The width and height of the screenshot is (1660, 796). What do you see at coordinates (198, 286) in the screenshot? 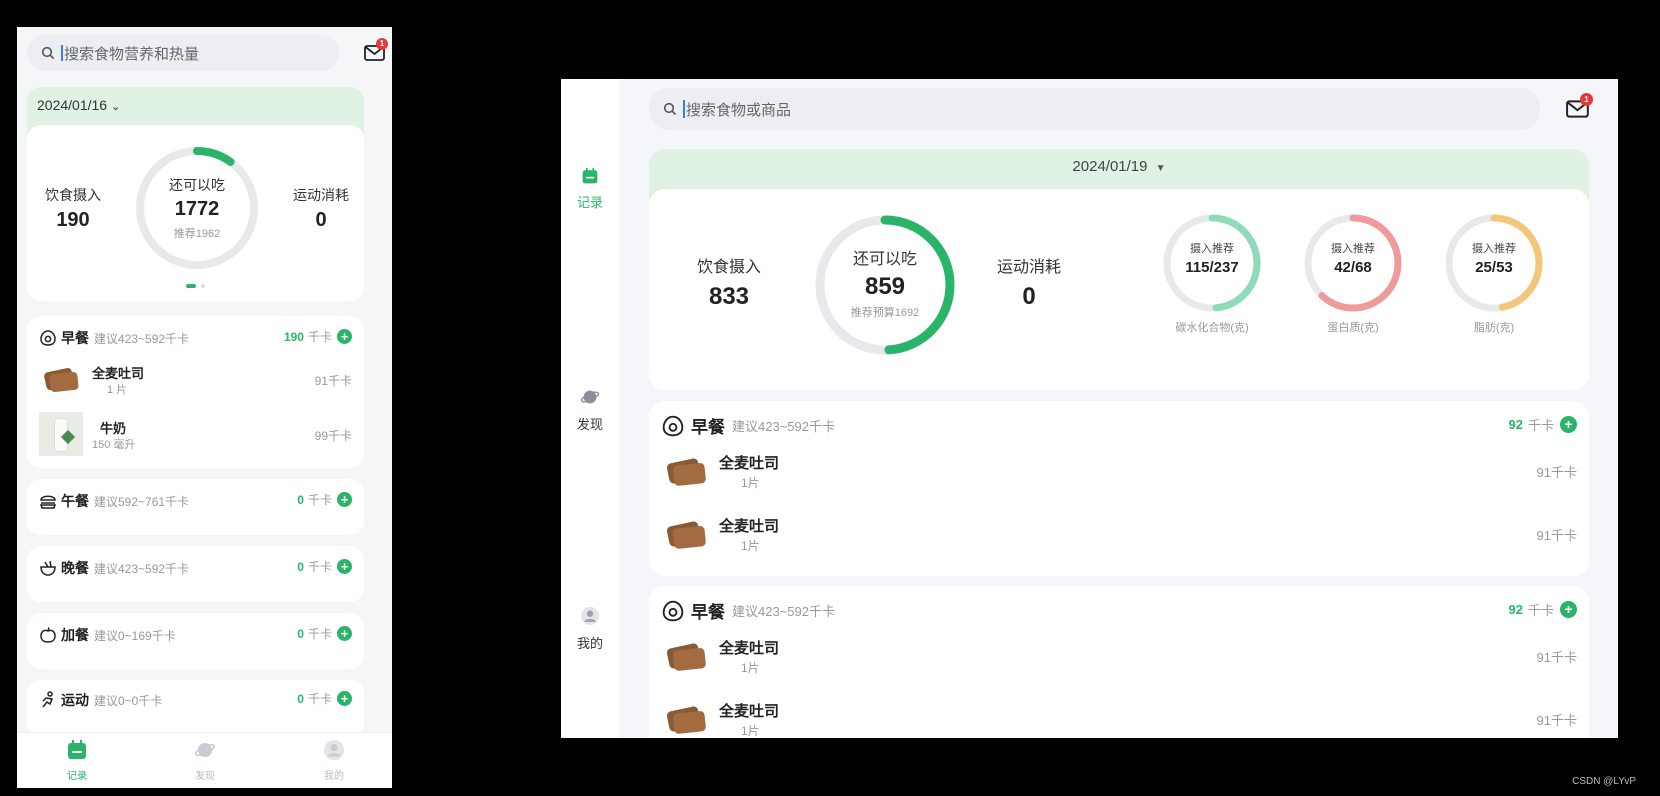
I see `page-indicator` at bounding box center [198, 286].